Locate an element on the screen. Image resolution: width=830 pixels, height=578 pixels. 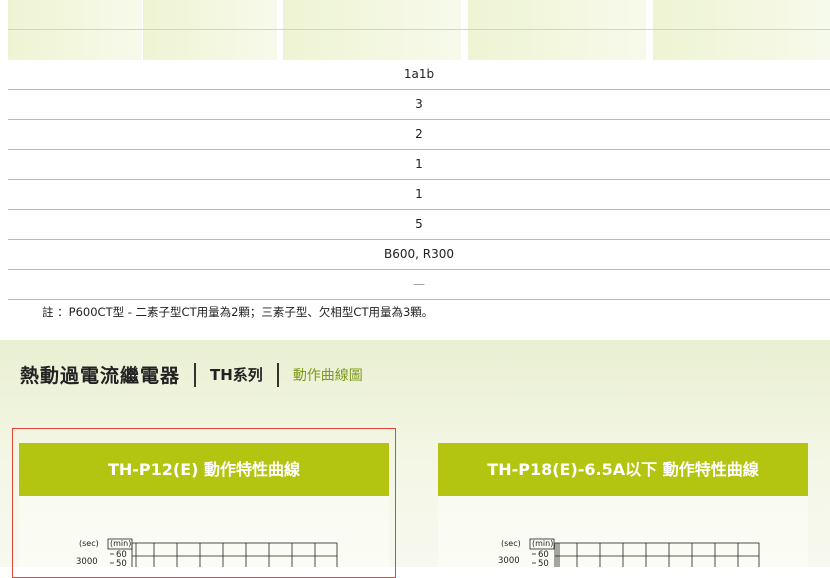
table-row: — is located at coordinates (419, 285).